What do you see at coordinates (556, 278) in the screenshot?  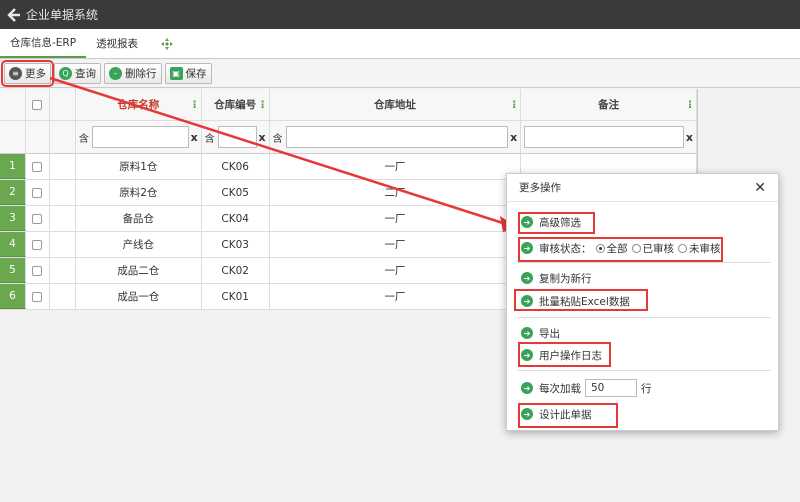 I see `copy-new-row-item: ➜ 复制为新行` at bounding box center [556, 278].